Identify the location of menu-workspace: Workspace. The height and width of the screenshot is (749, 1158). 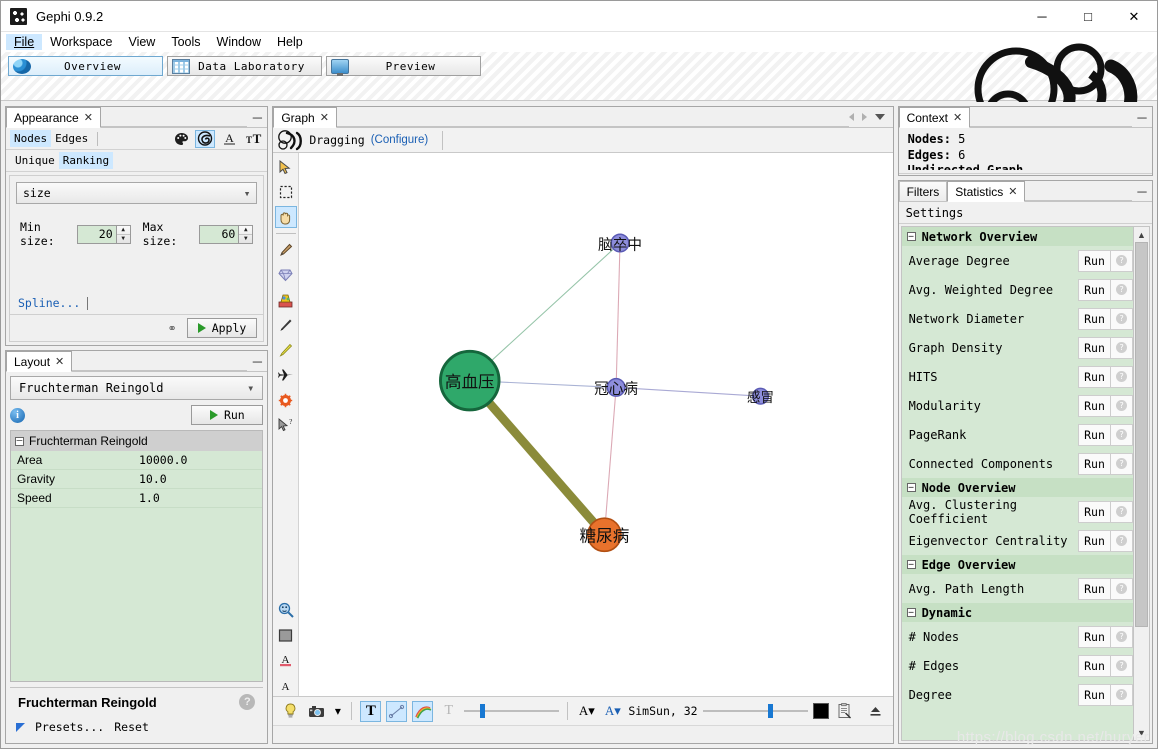
(81, 42).